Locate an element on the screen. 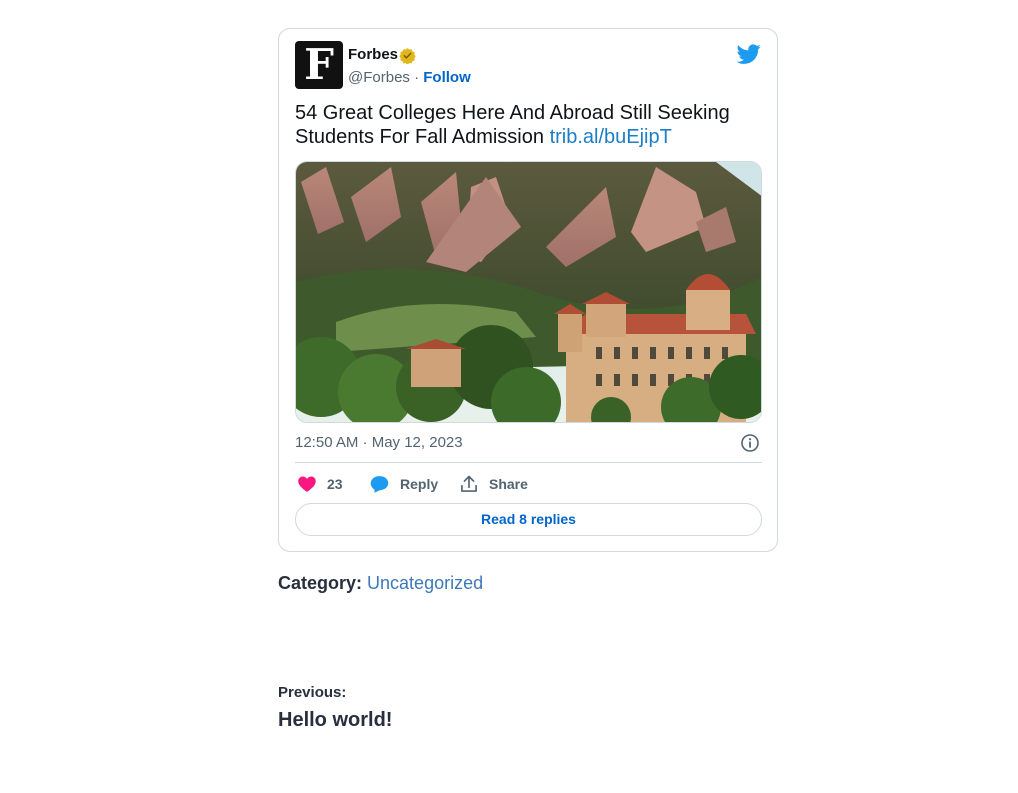 Image resolution: width=1018 pixels, height=793 pixels. campus-mountain-photo is located at coordinates (528, 292).